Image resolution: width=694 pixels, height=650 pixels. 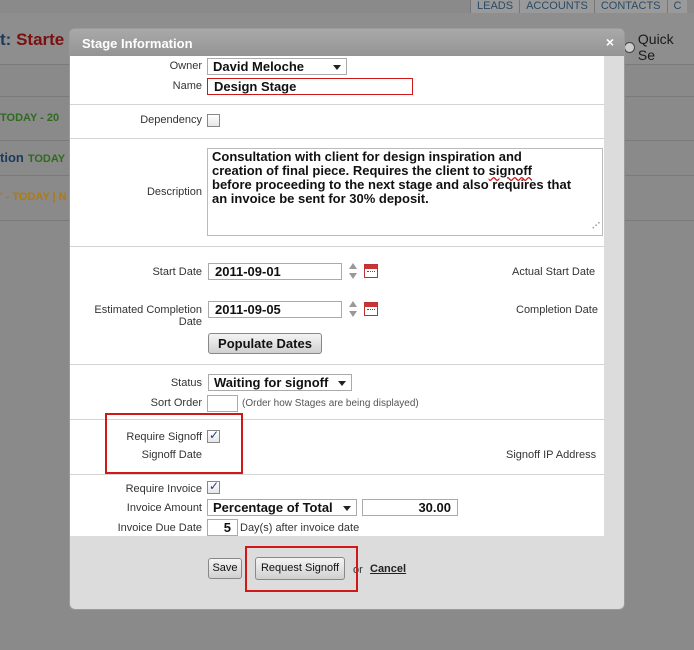 I want to click on require-invoice-label: Require Invoice, so click(x=163, y=489).